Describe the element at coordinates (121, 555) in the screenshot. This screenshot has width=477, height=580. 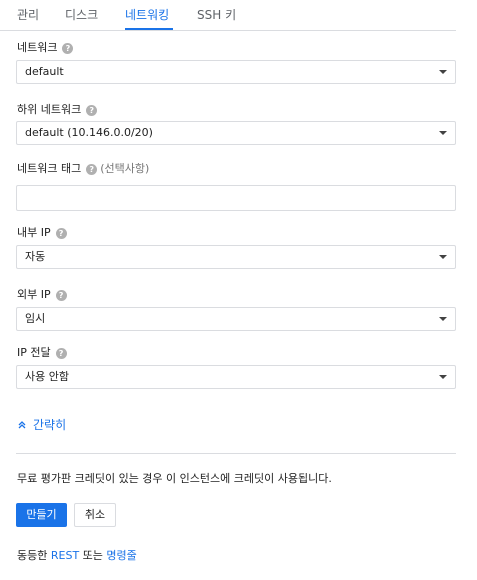
I see `command-line-link: 명령줄` at that location.